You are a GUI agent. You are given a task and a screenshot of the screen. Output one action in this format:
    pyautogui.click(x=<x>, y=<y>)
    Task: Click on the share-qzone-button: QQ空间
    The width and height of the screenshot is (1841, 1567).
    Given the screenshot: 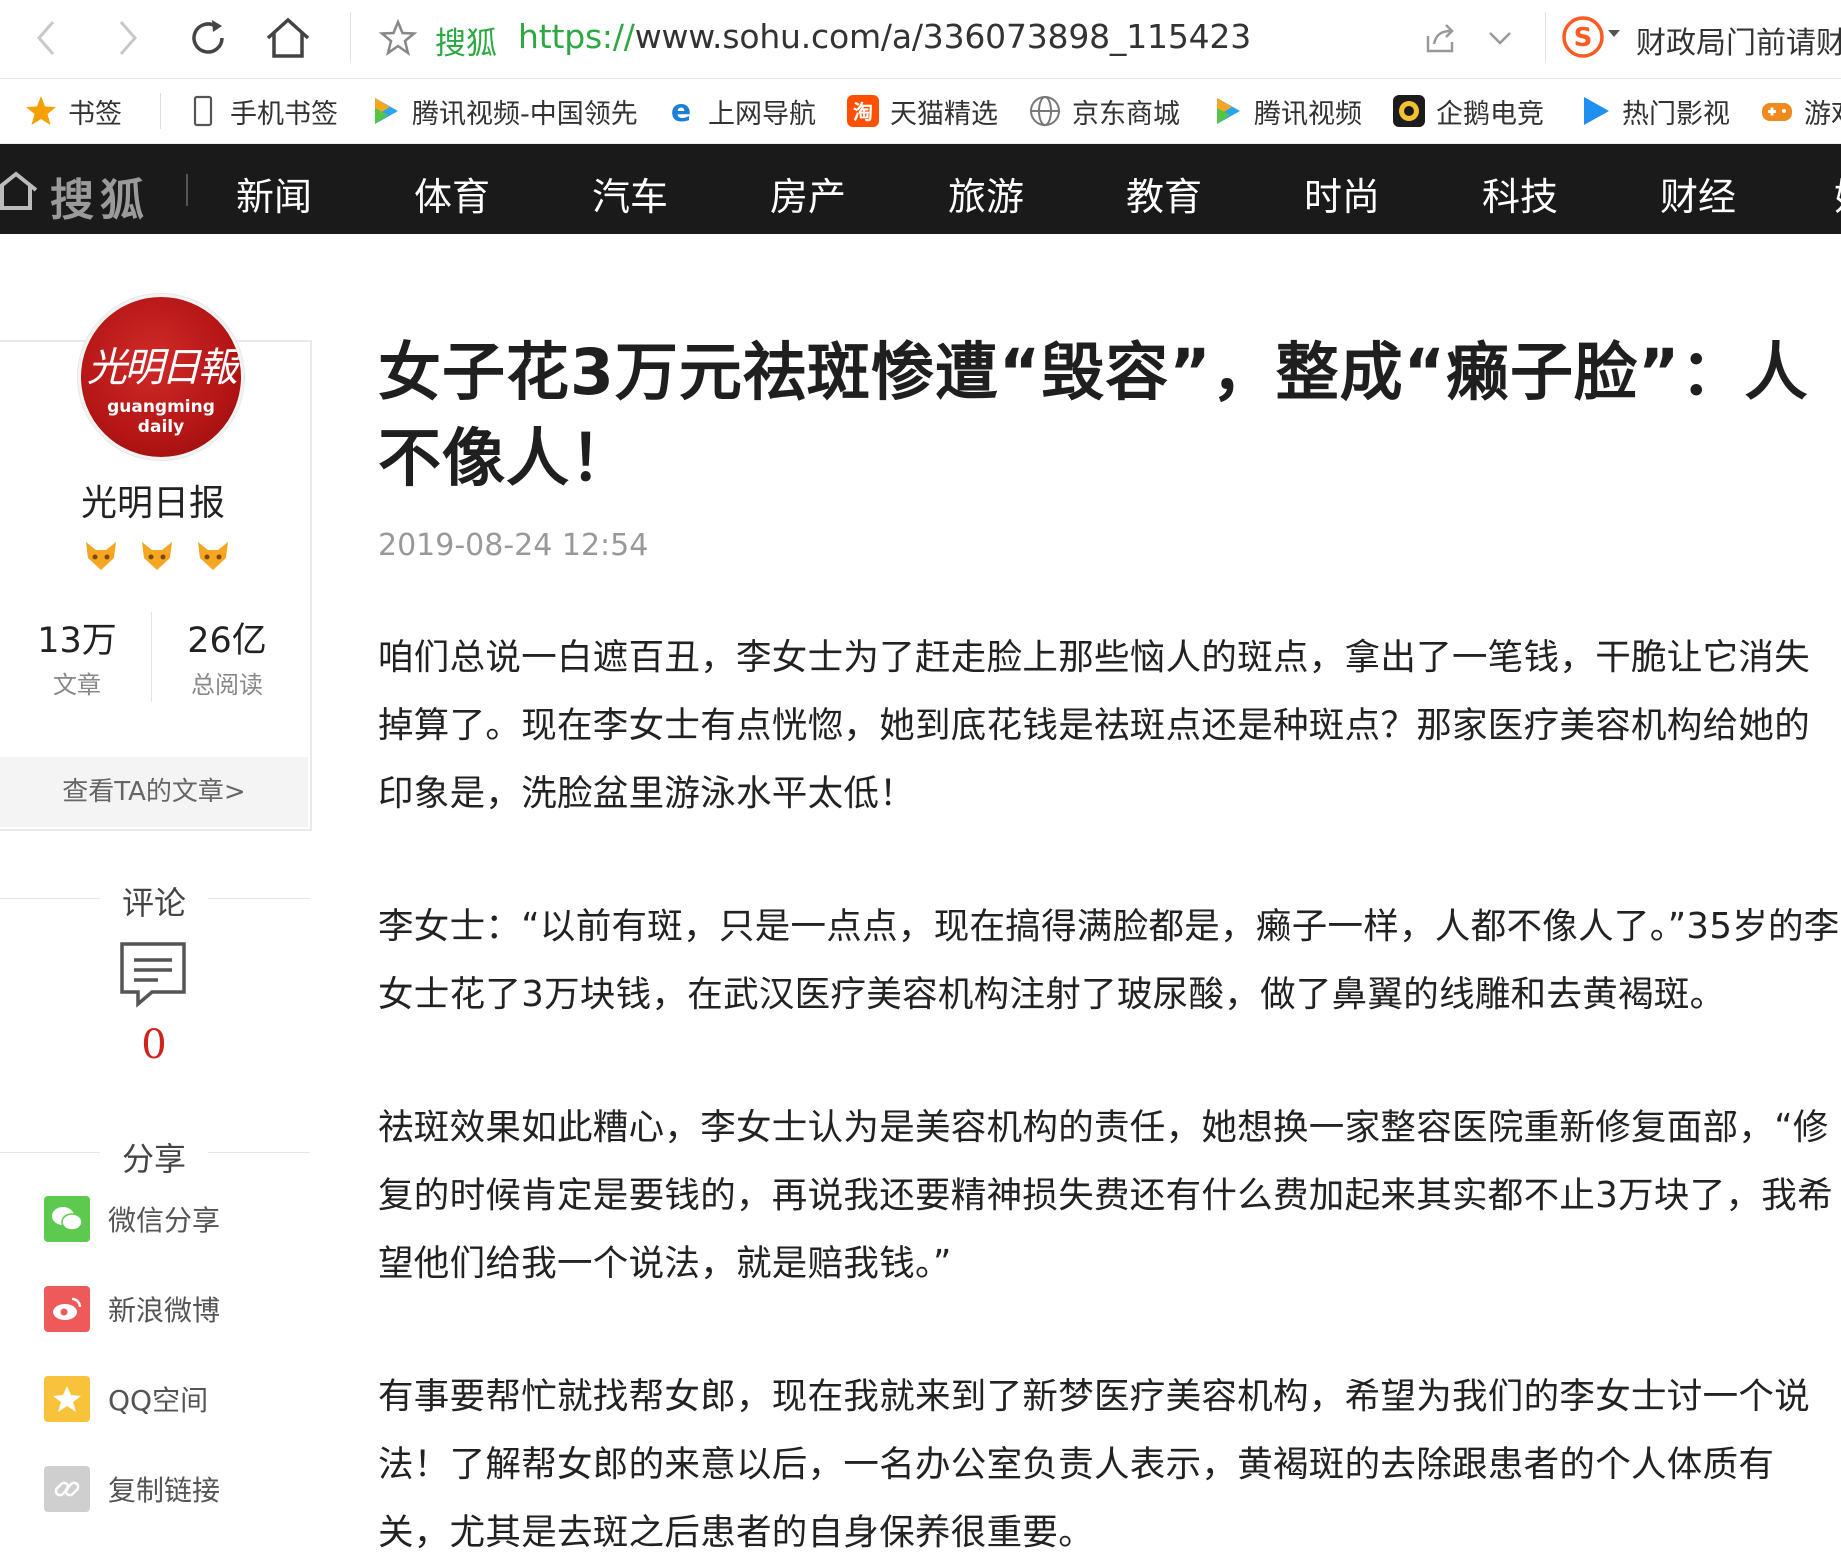 What is the action you would take?
    pyautogui.click(x=126, y=1399)
    